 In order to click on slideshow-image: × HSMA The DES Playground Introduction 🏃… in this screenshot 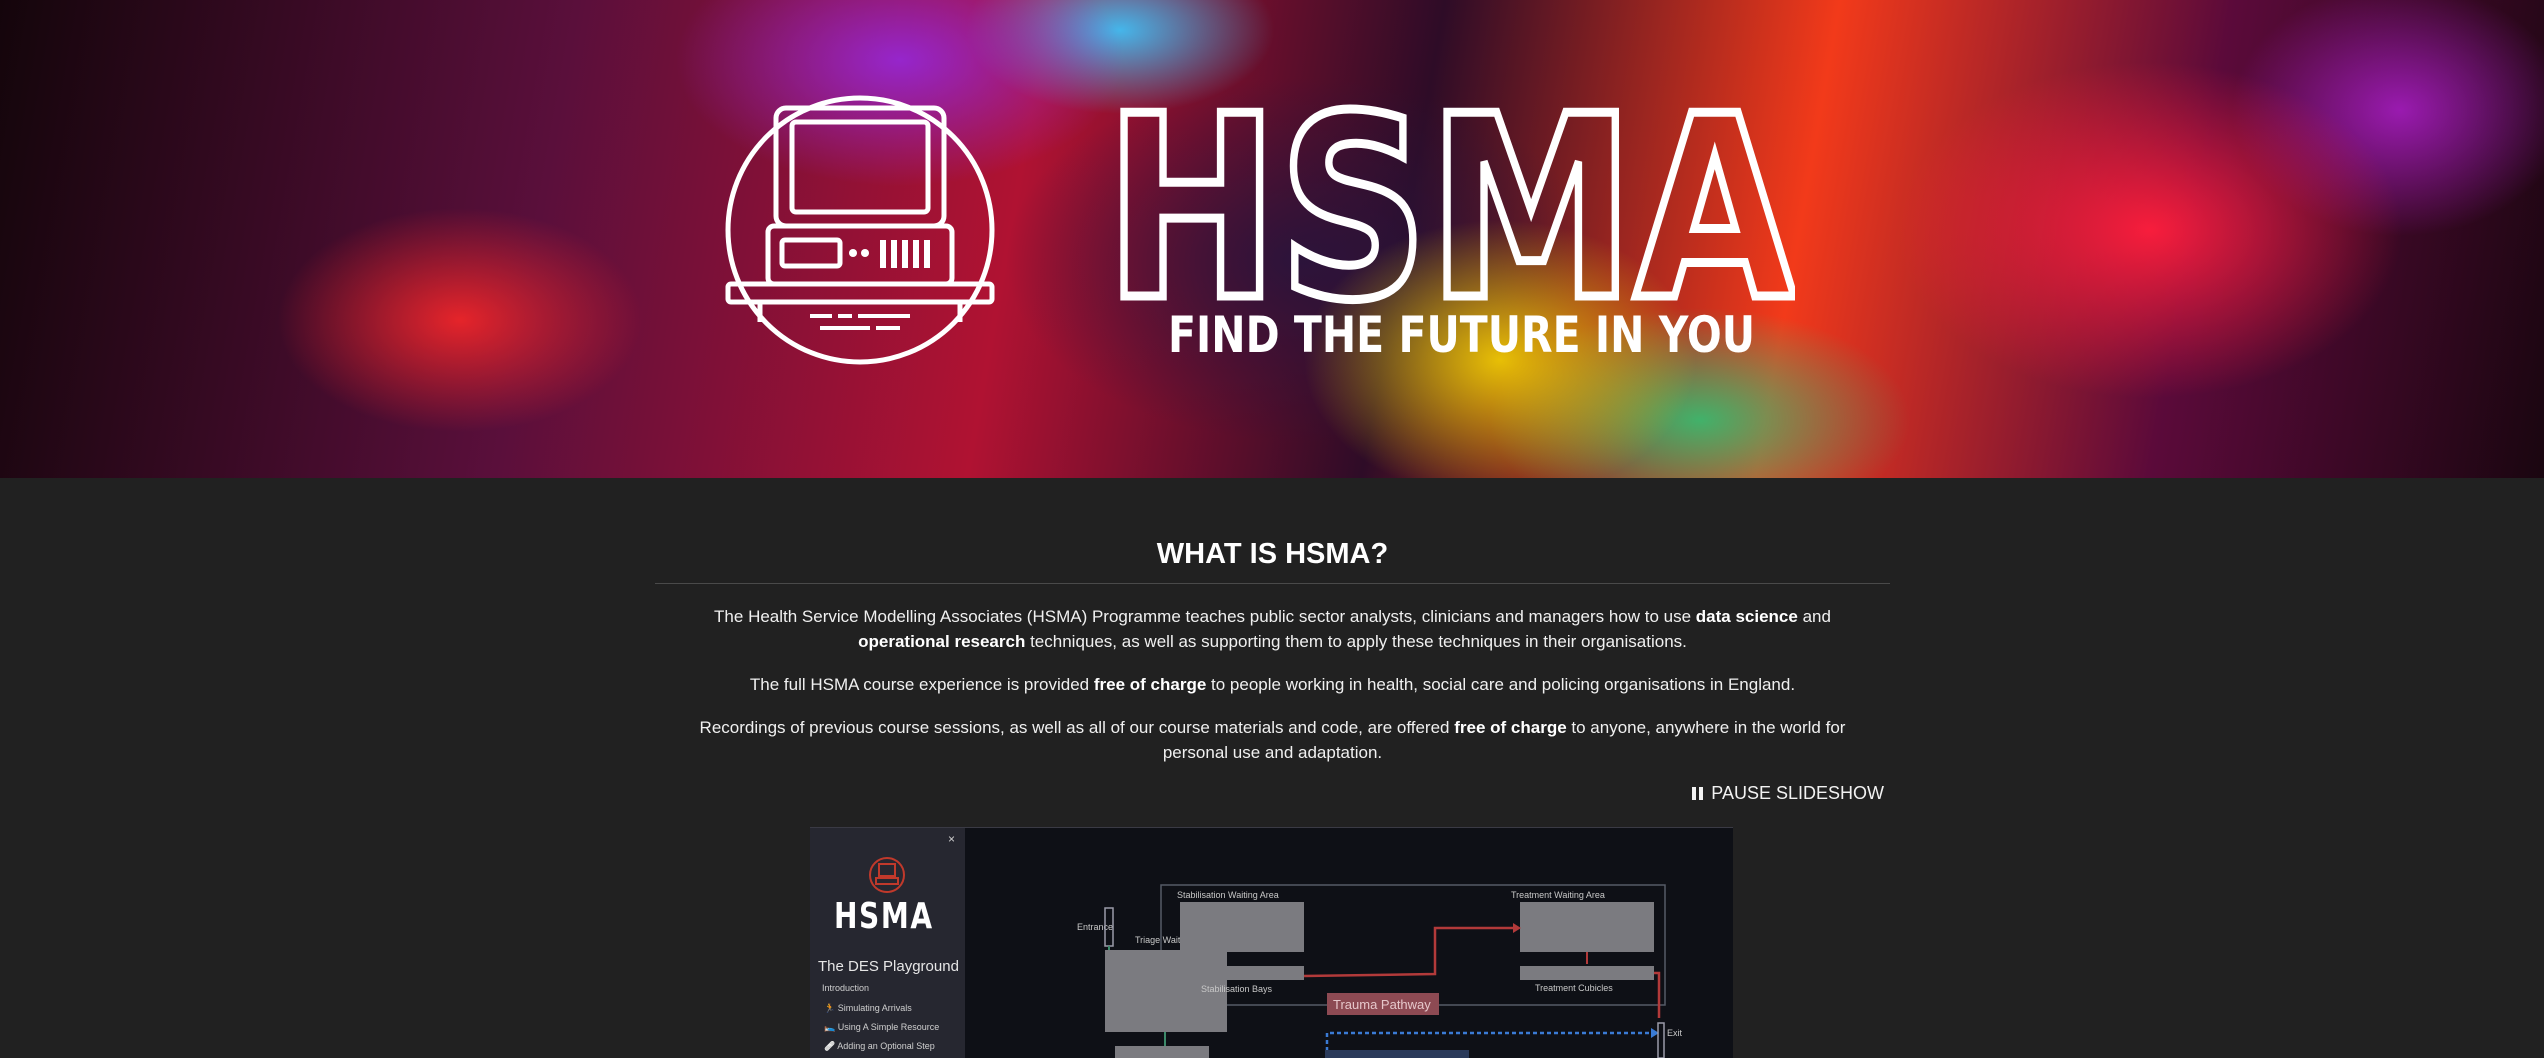, I will do `click(1271, 942)`.